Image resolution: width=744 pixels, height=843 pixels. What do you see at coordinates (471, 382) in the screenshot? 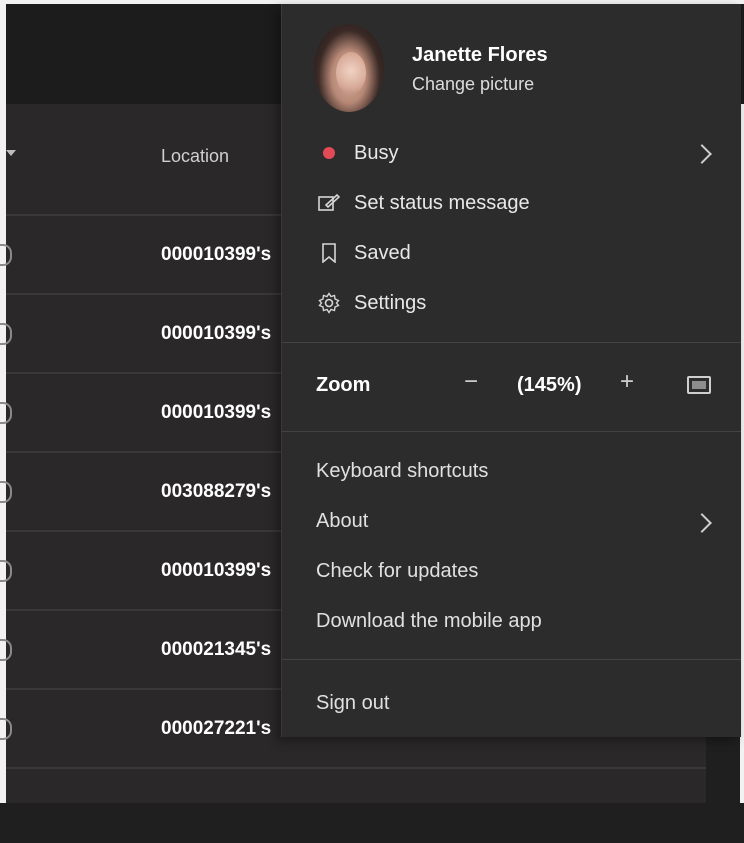
I see `zoom-out-button: −` at bounding box center [471, 382].